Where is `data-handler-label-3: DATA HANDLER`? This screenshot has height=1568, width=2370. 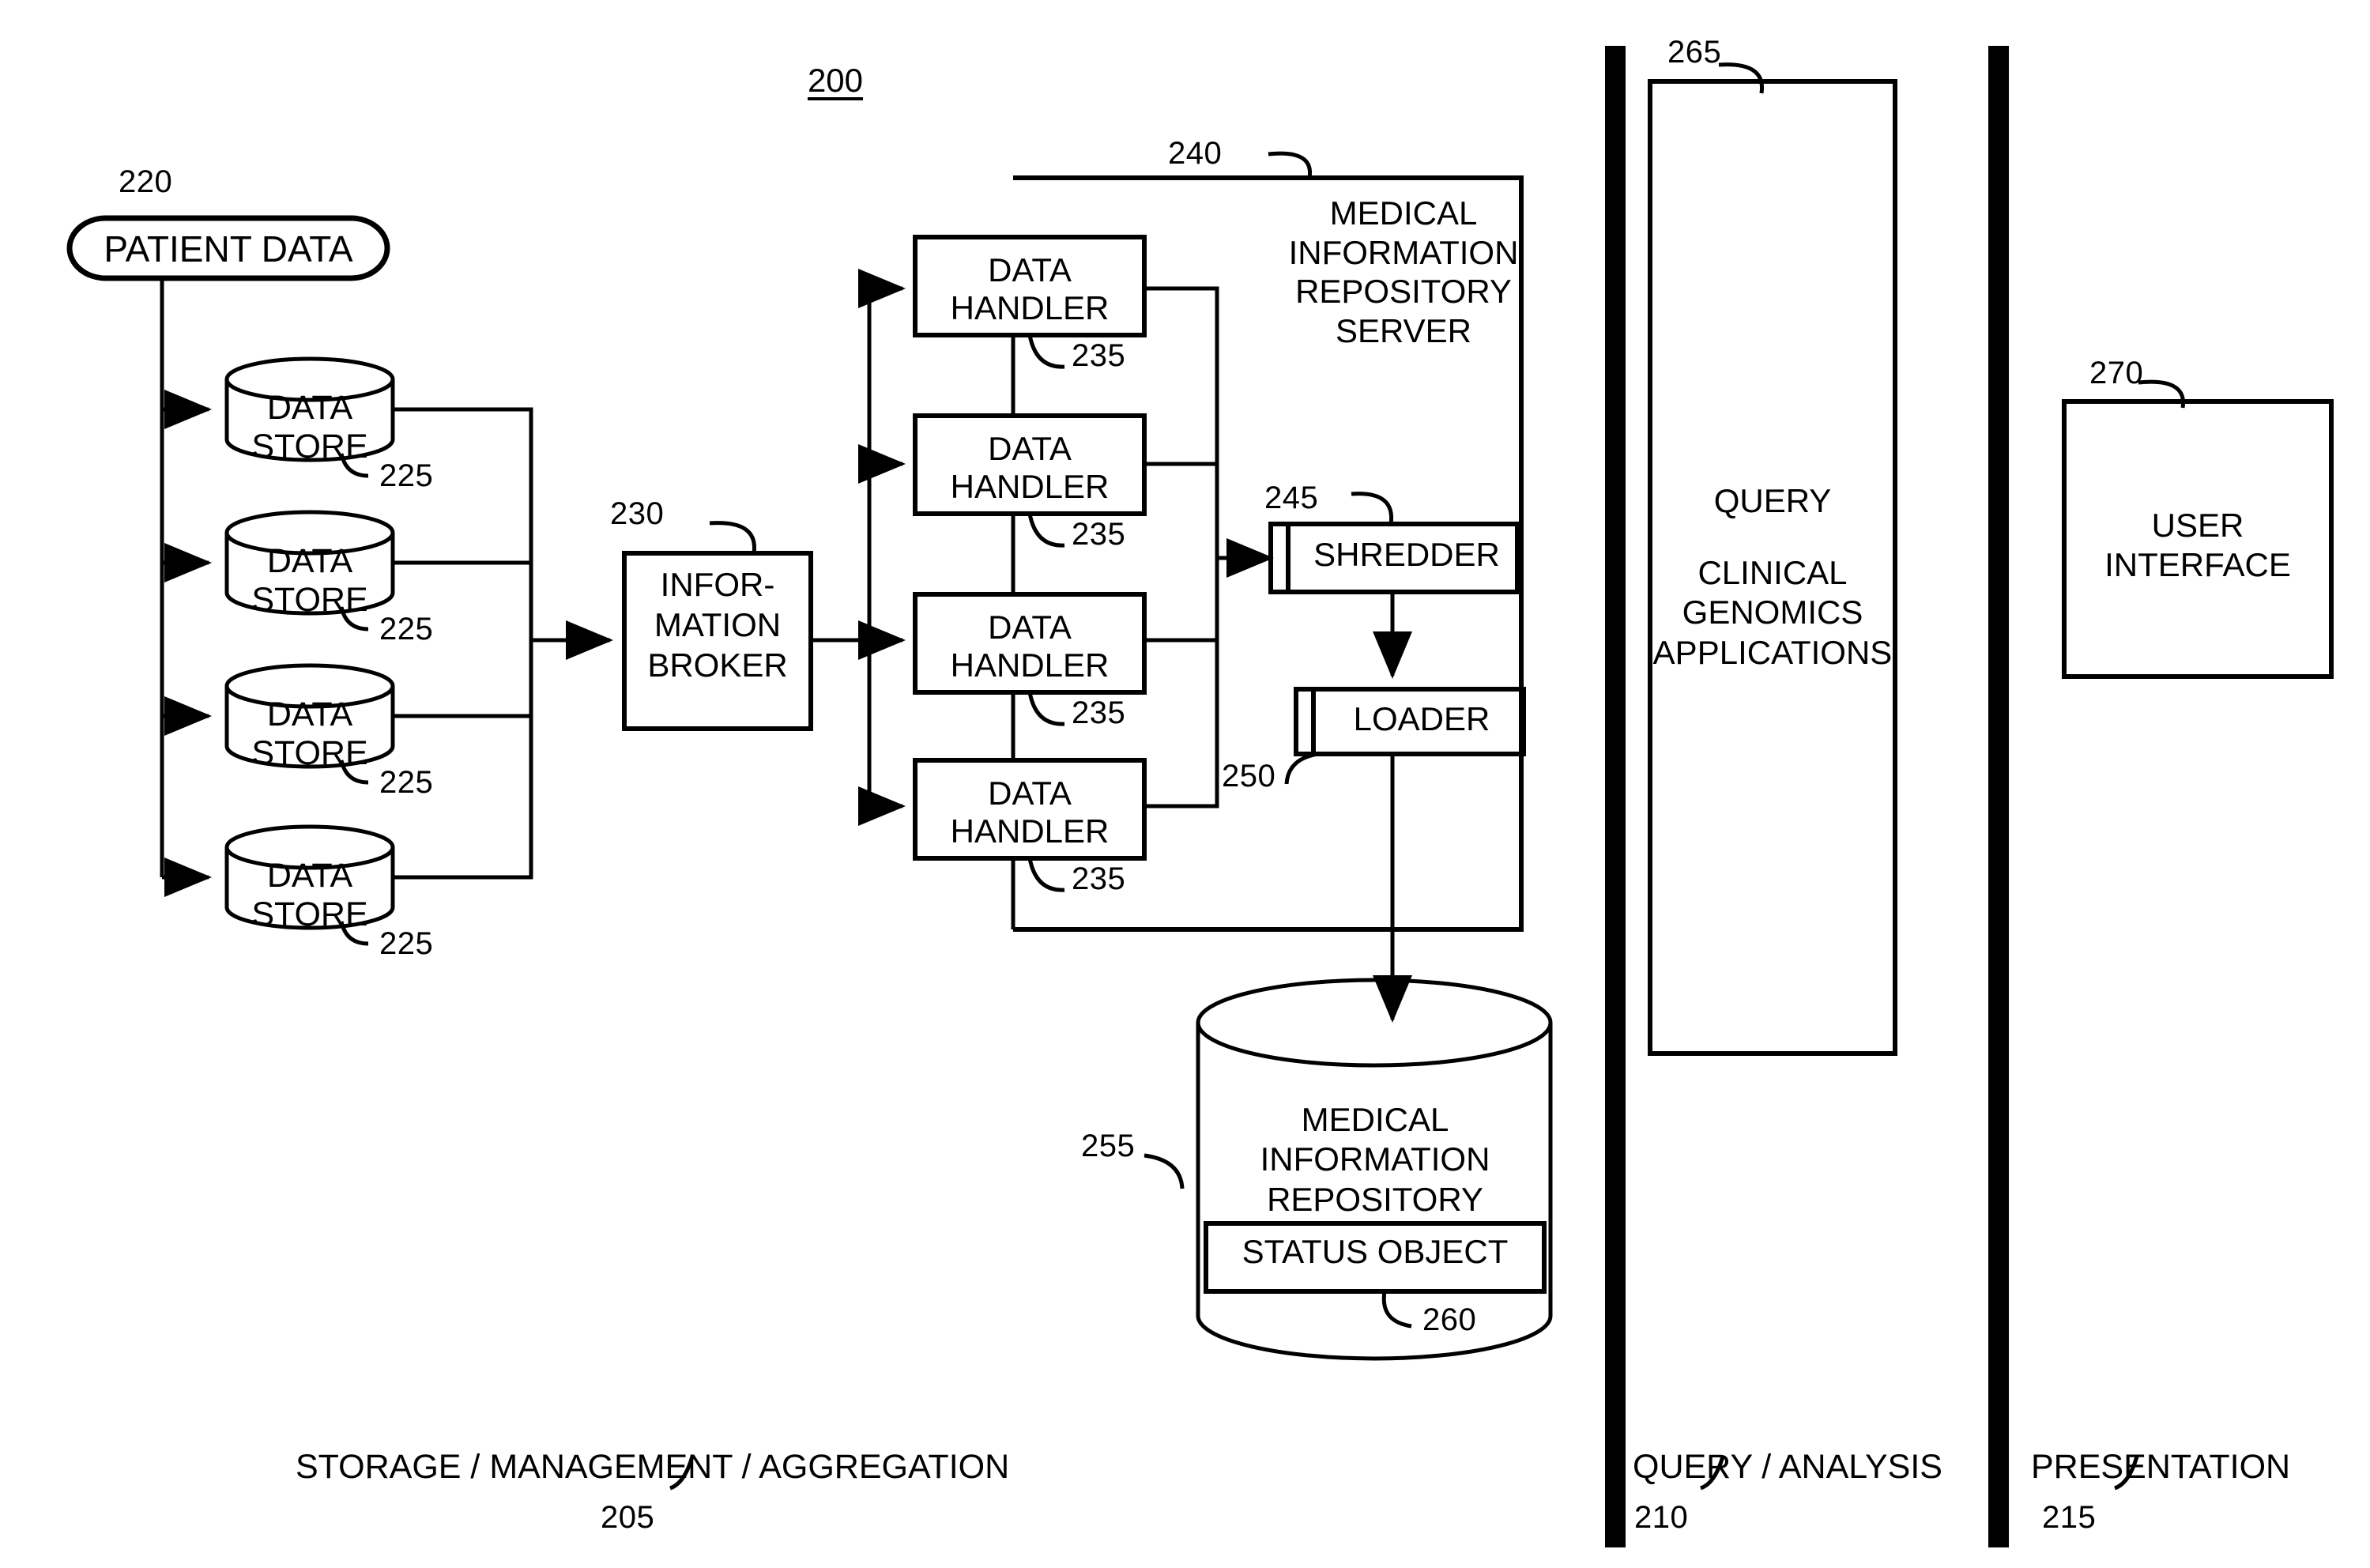
data-handler-label-3: DATA HANDLER is located at coordinates (1030, 646).